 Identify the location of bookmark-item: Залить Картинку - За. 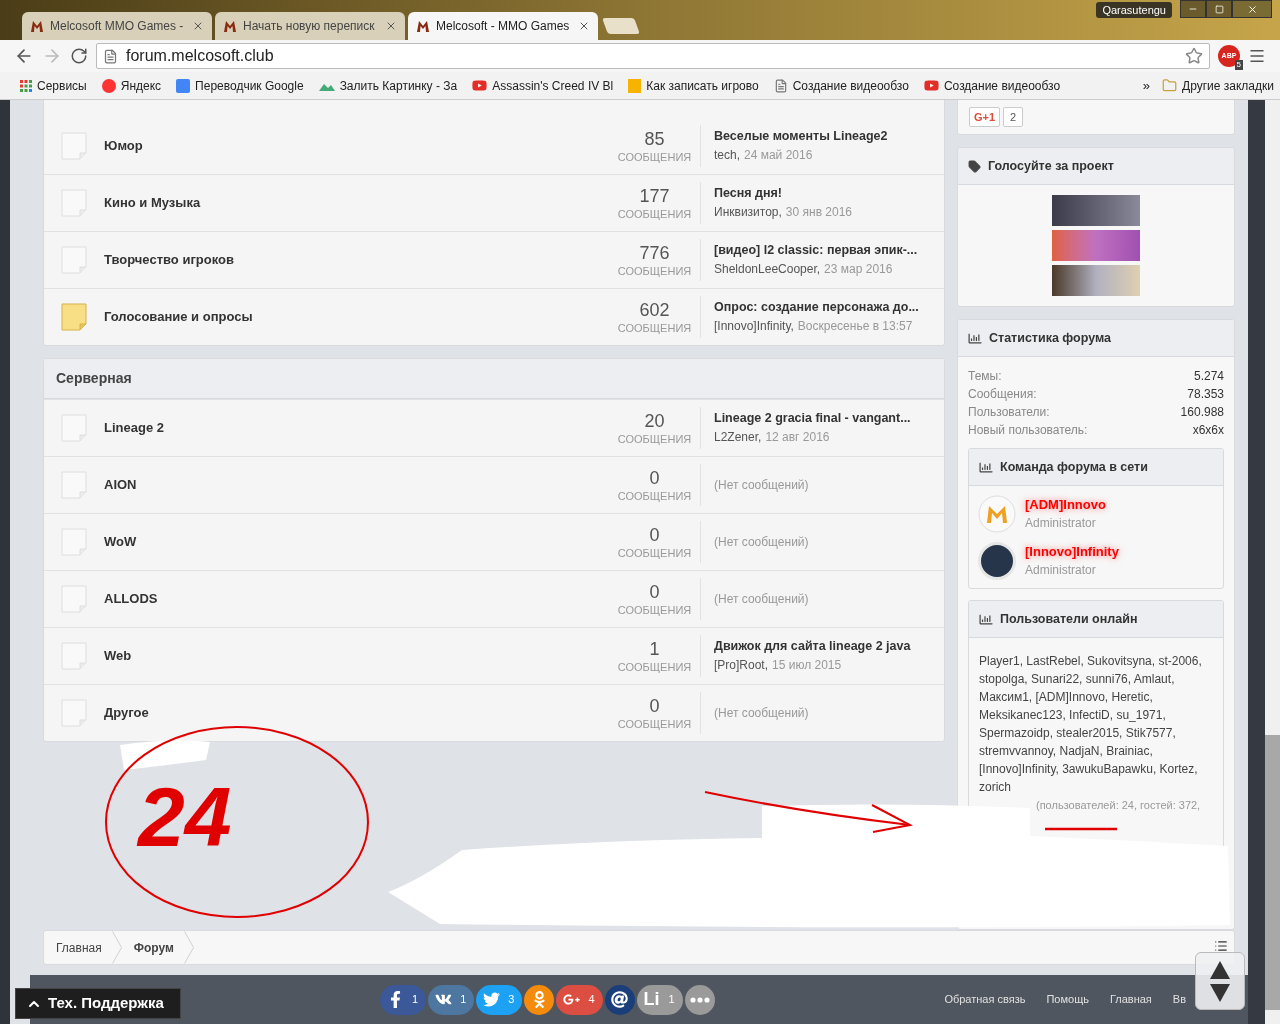
(388, 85).